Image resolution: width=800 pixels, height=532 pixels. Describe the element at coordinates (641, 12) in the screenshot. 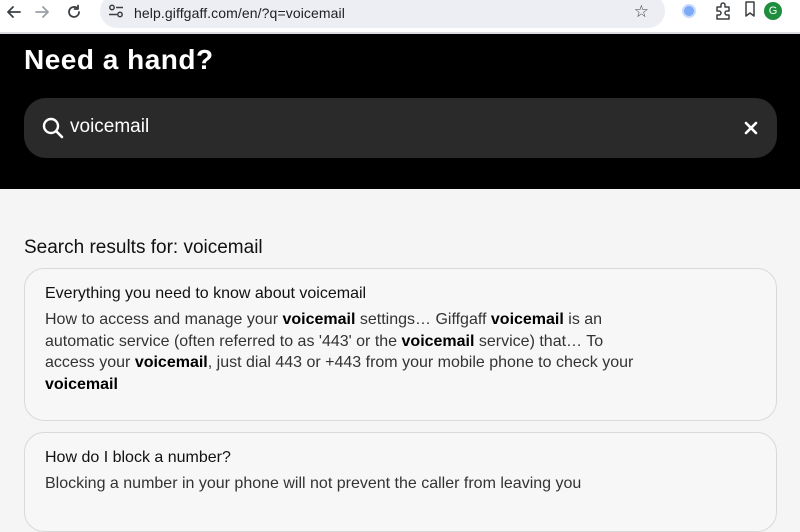

I see `bookmark-star-icon: ☆` at that location.